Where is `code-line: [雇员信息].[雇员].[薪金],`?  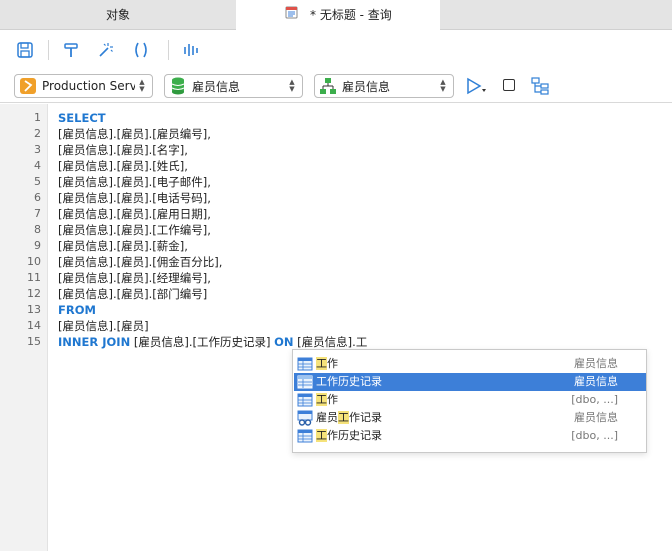 code-line: [雇员信息].[雇员].[薪金], is located at coordinates (123, 246).